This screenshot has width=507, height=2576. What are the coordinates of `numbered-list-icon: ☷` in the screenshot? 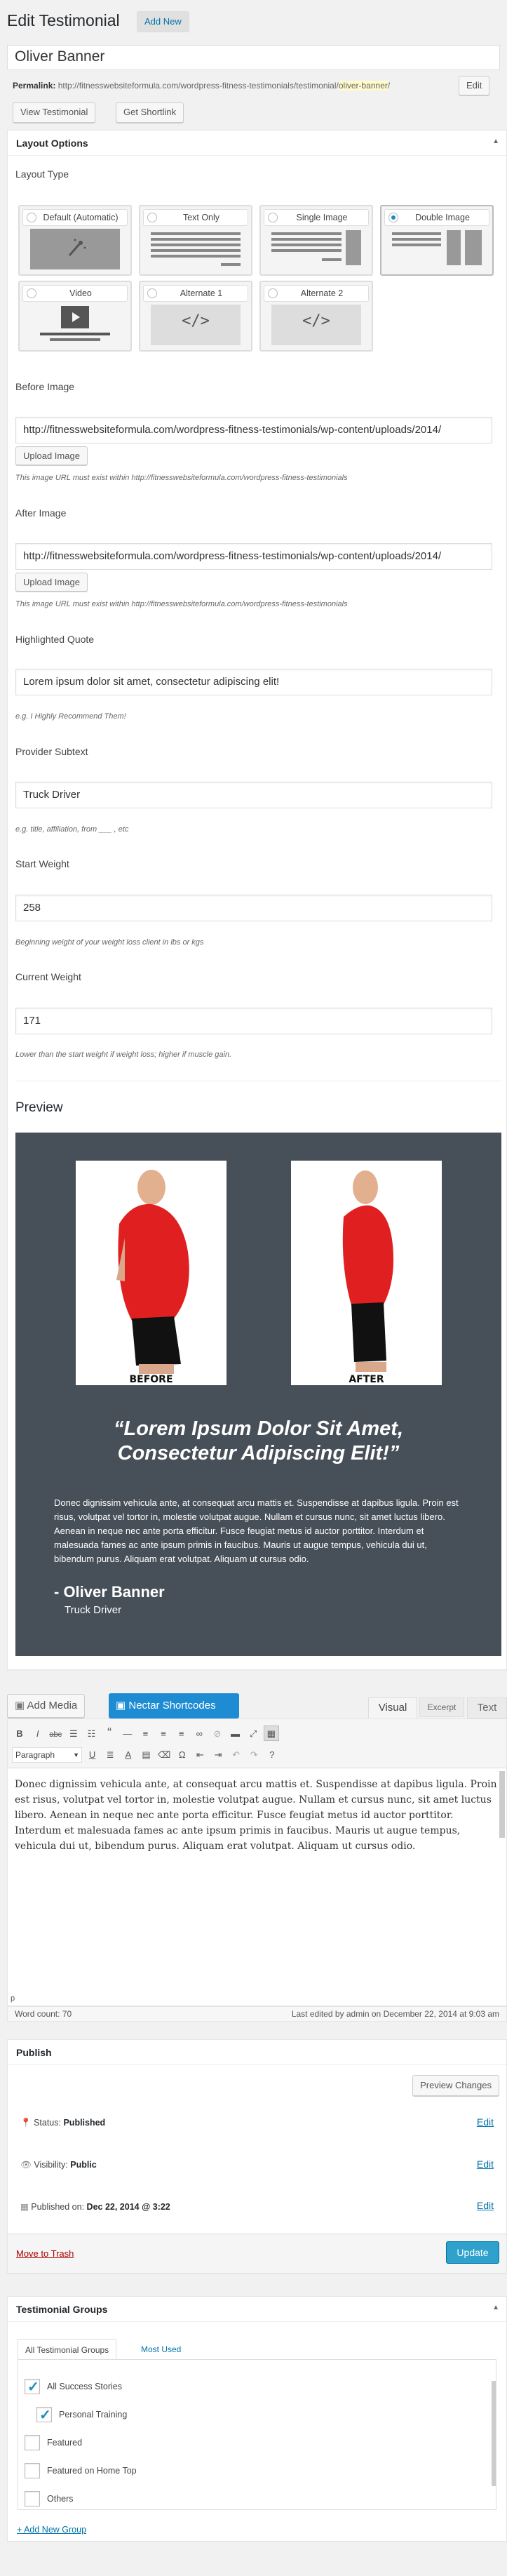 It's located at (92, 1734).